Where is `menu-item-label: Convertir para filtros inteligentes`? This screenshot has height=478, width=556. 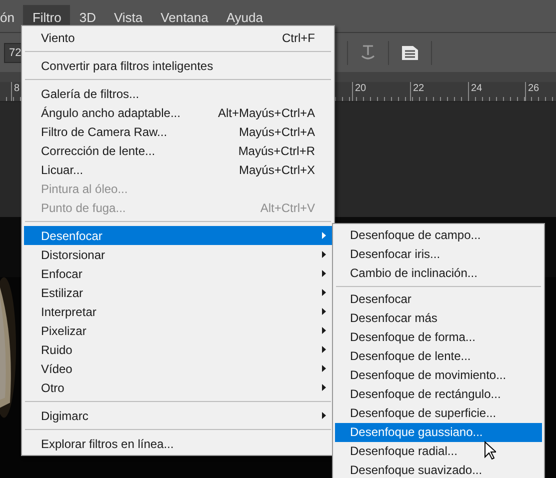 menu-item-label: Convertir para filtros inteligentes is located at coordinates (127, 66).